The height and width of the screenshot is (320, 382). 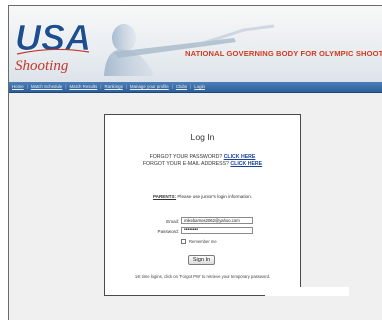 What do you see at coordinates (183, 241) in the screenshot?
I see `remember-me-checkbox` at bounding box center [183, 241].